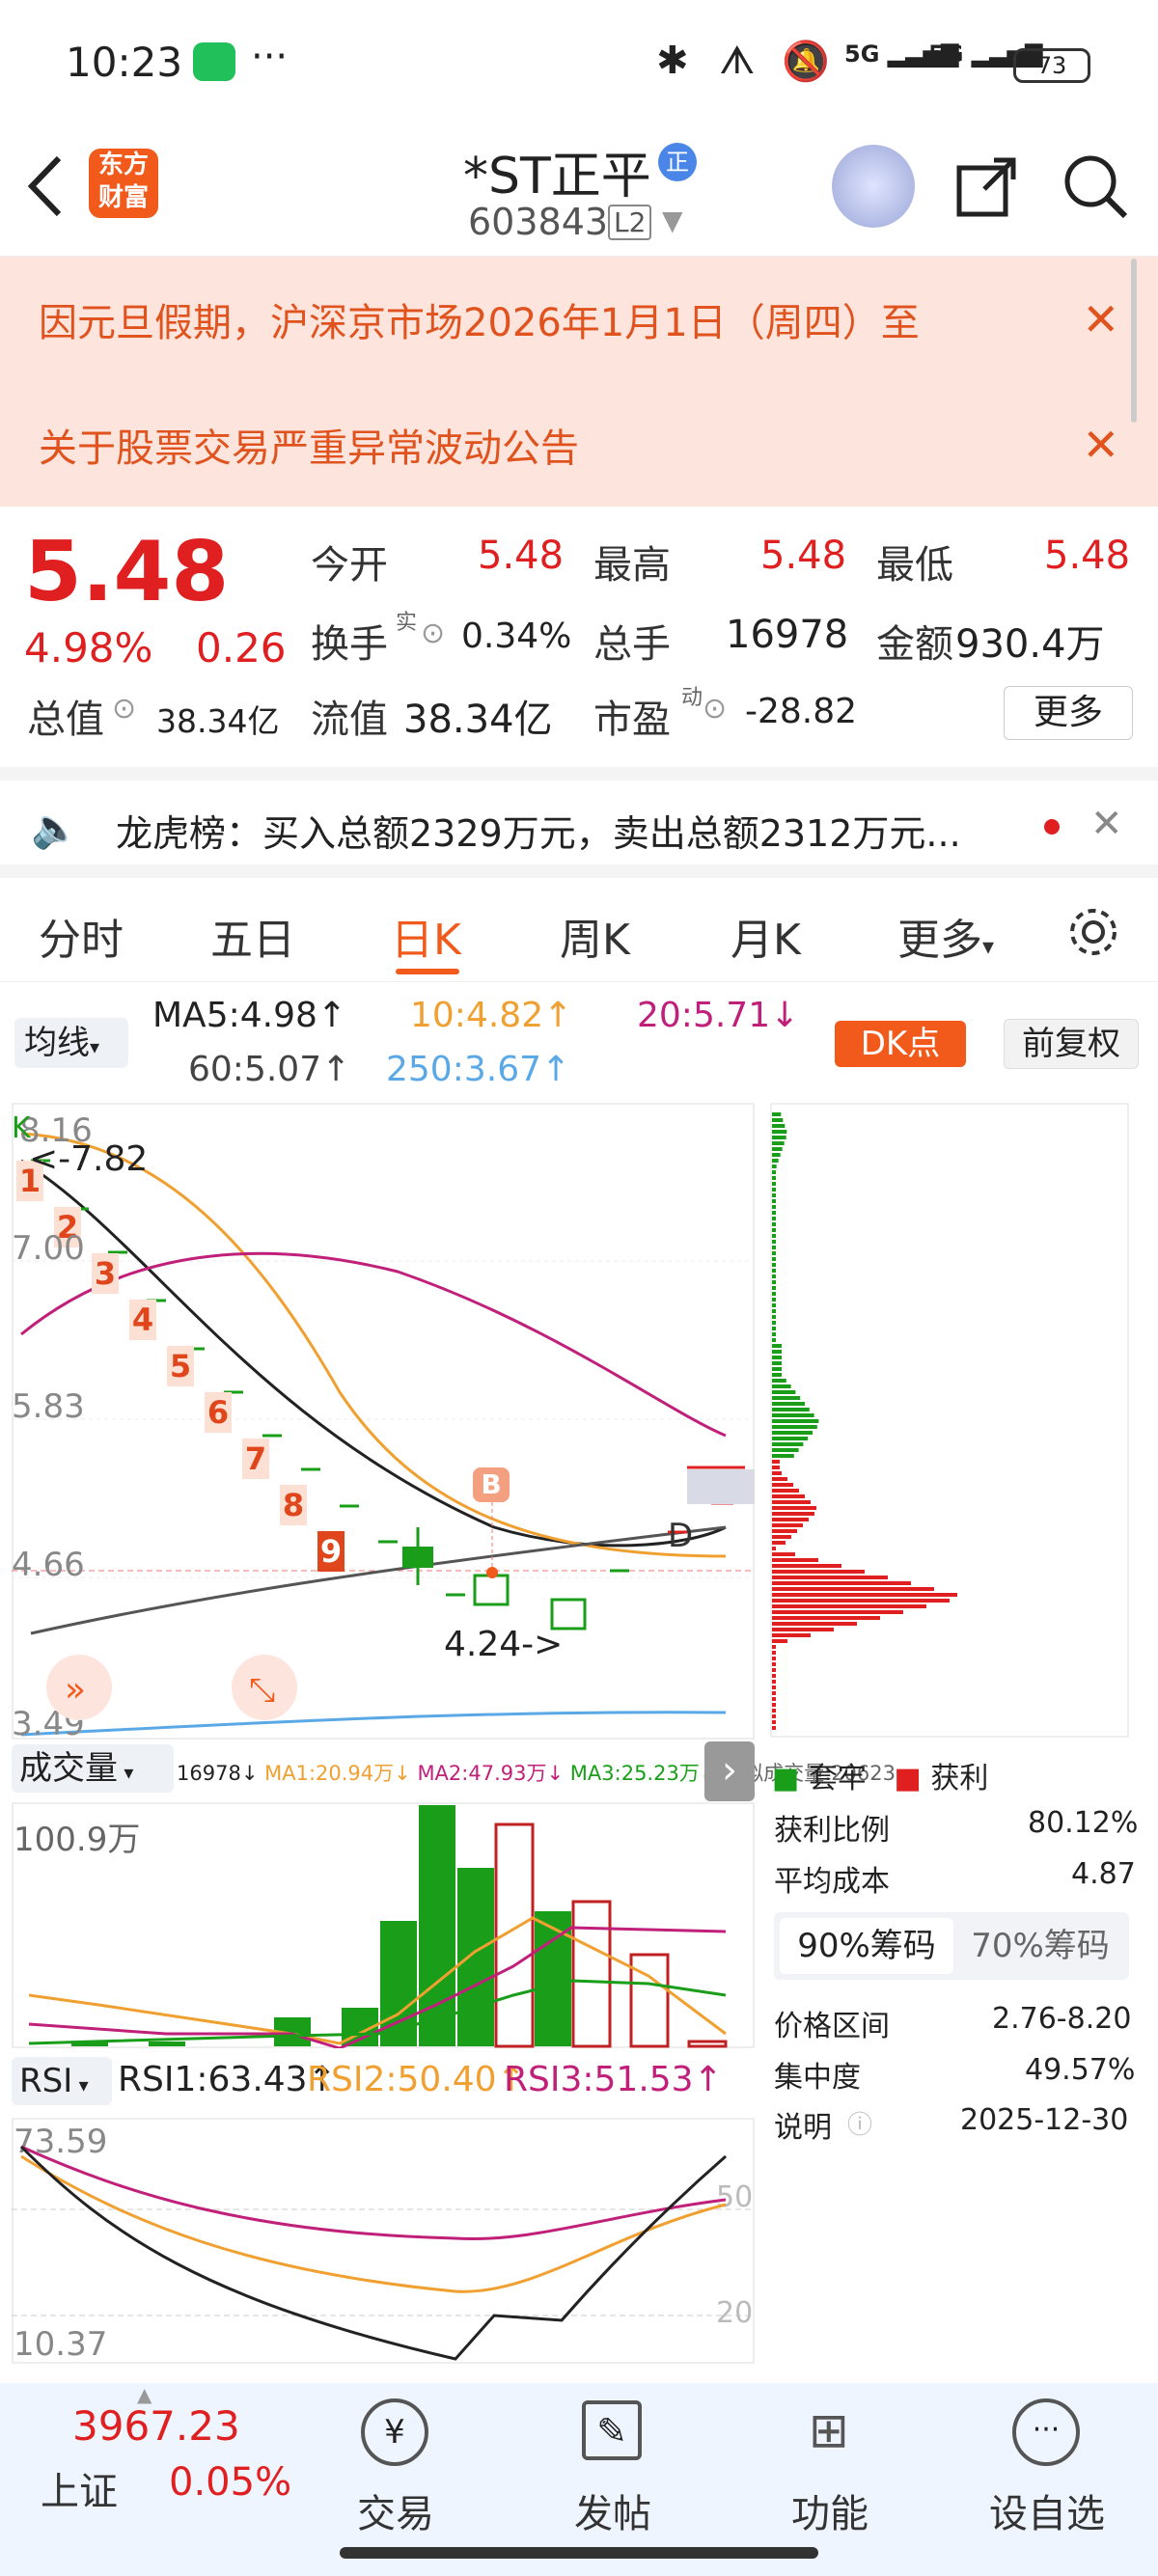  What do you see at coordinates (81, 936) in the screenshot?
I see `tab-intraday: 分时` at bounding box center [81, 936].